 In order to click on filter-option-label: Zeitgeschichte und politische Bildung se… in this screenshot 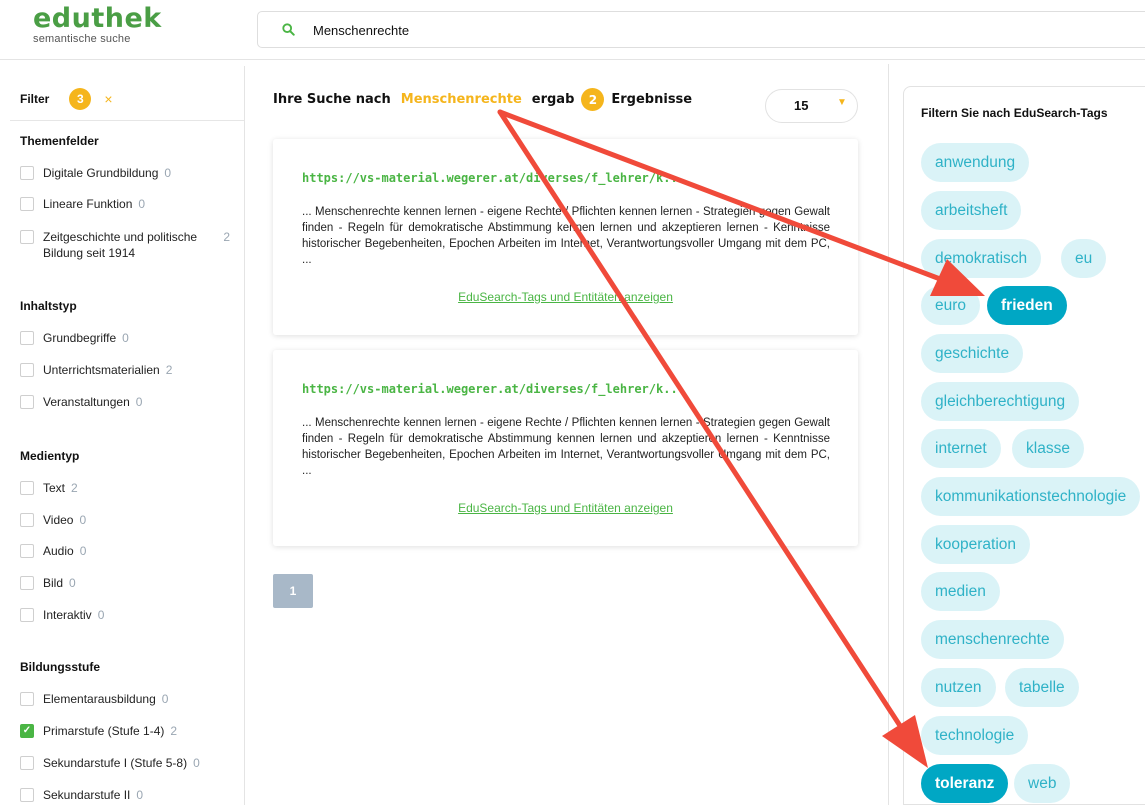, I will do `click(120, 245)`.